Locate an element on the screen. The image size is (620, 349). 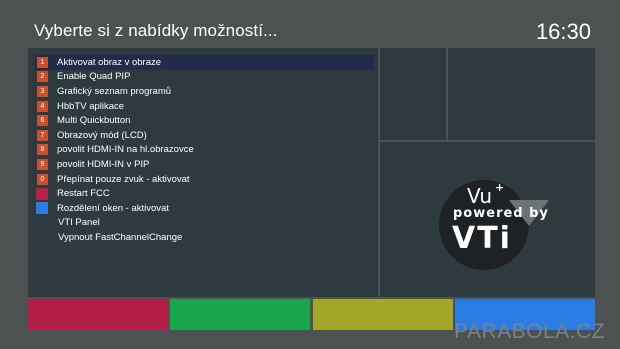
number-key-badge: 7 is located at coordinates (42, 135).